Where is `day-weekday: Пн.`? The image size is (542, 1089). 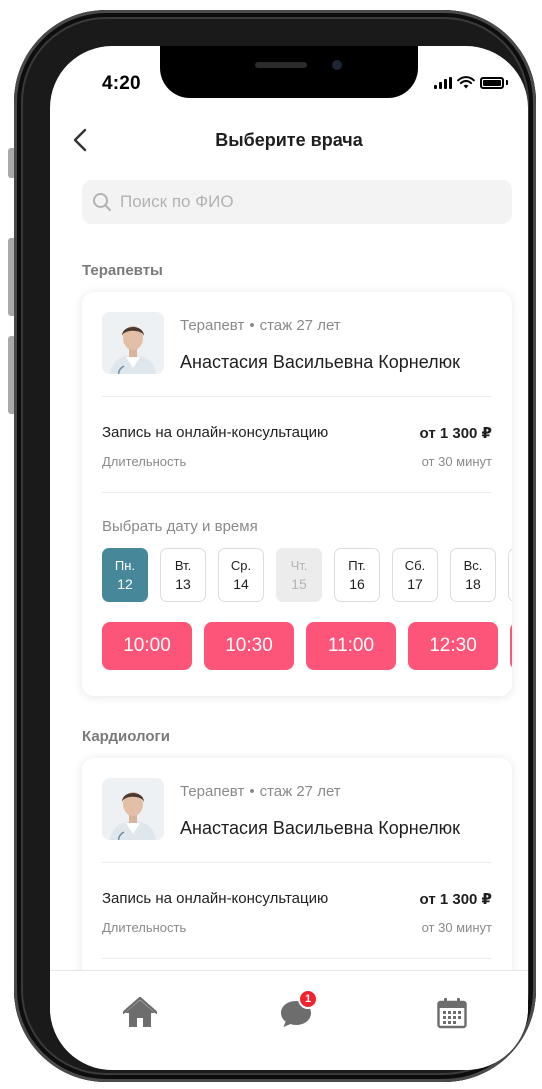 day-weekday: Пн. is located at coordinates (125, 565).